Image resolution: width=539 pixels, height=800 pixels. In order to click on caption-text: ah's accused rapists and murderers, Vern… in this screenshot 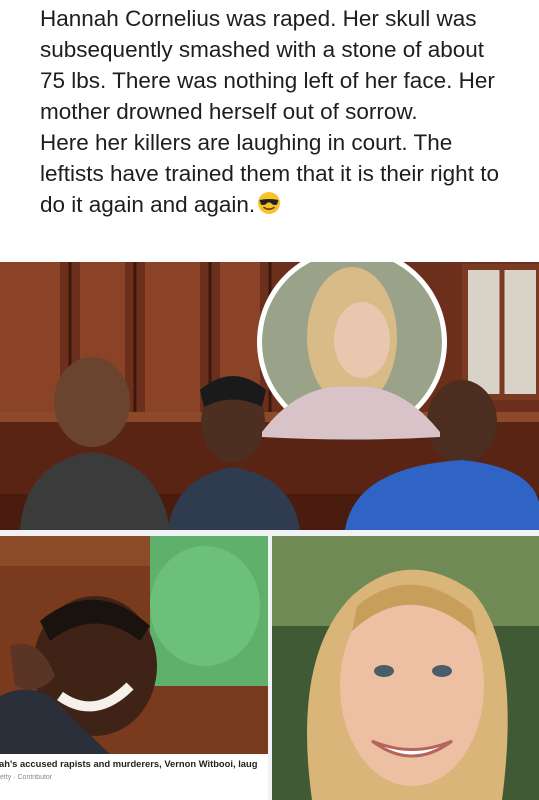, I will do `click(129, 763)`.